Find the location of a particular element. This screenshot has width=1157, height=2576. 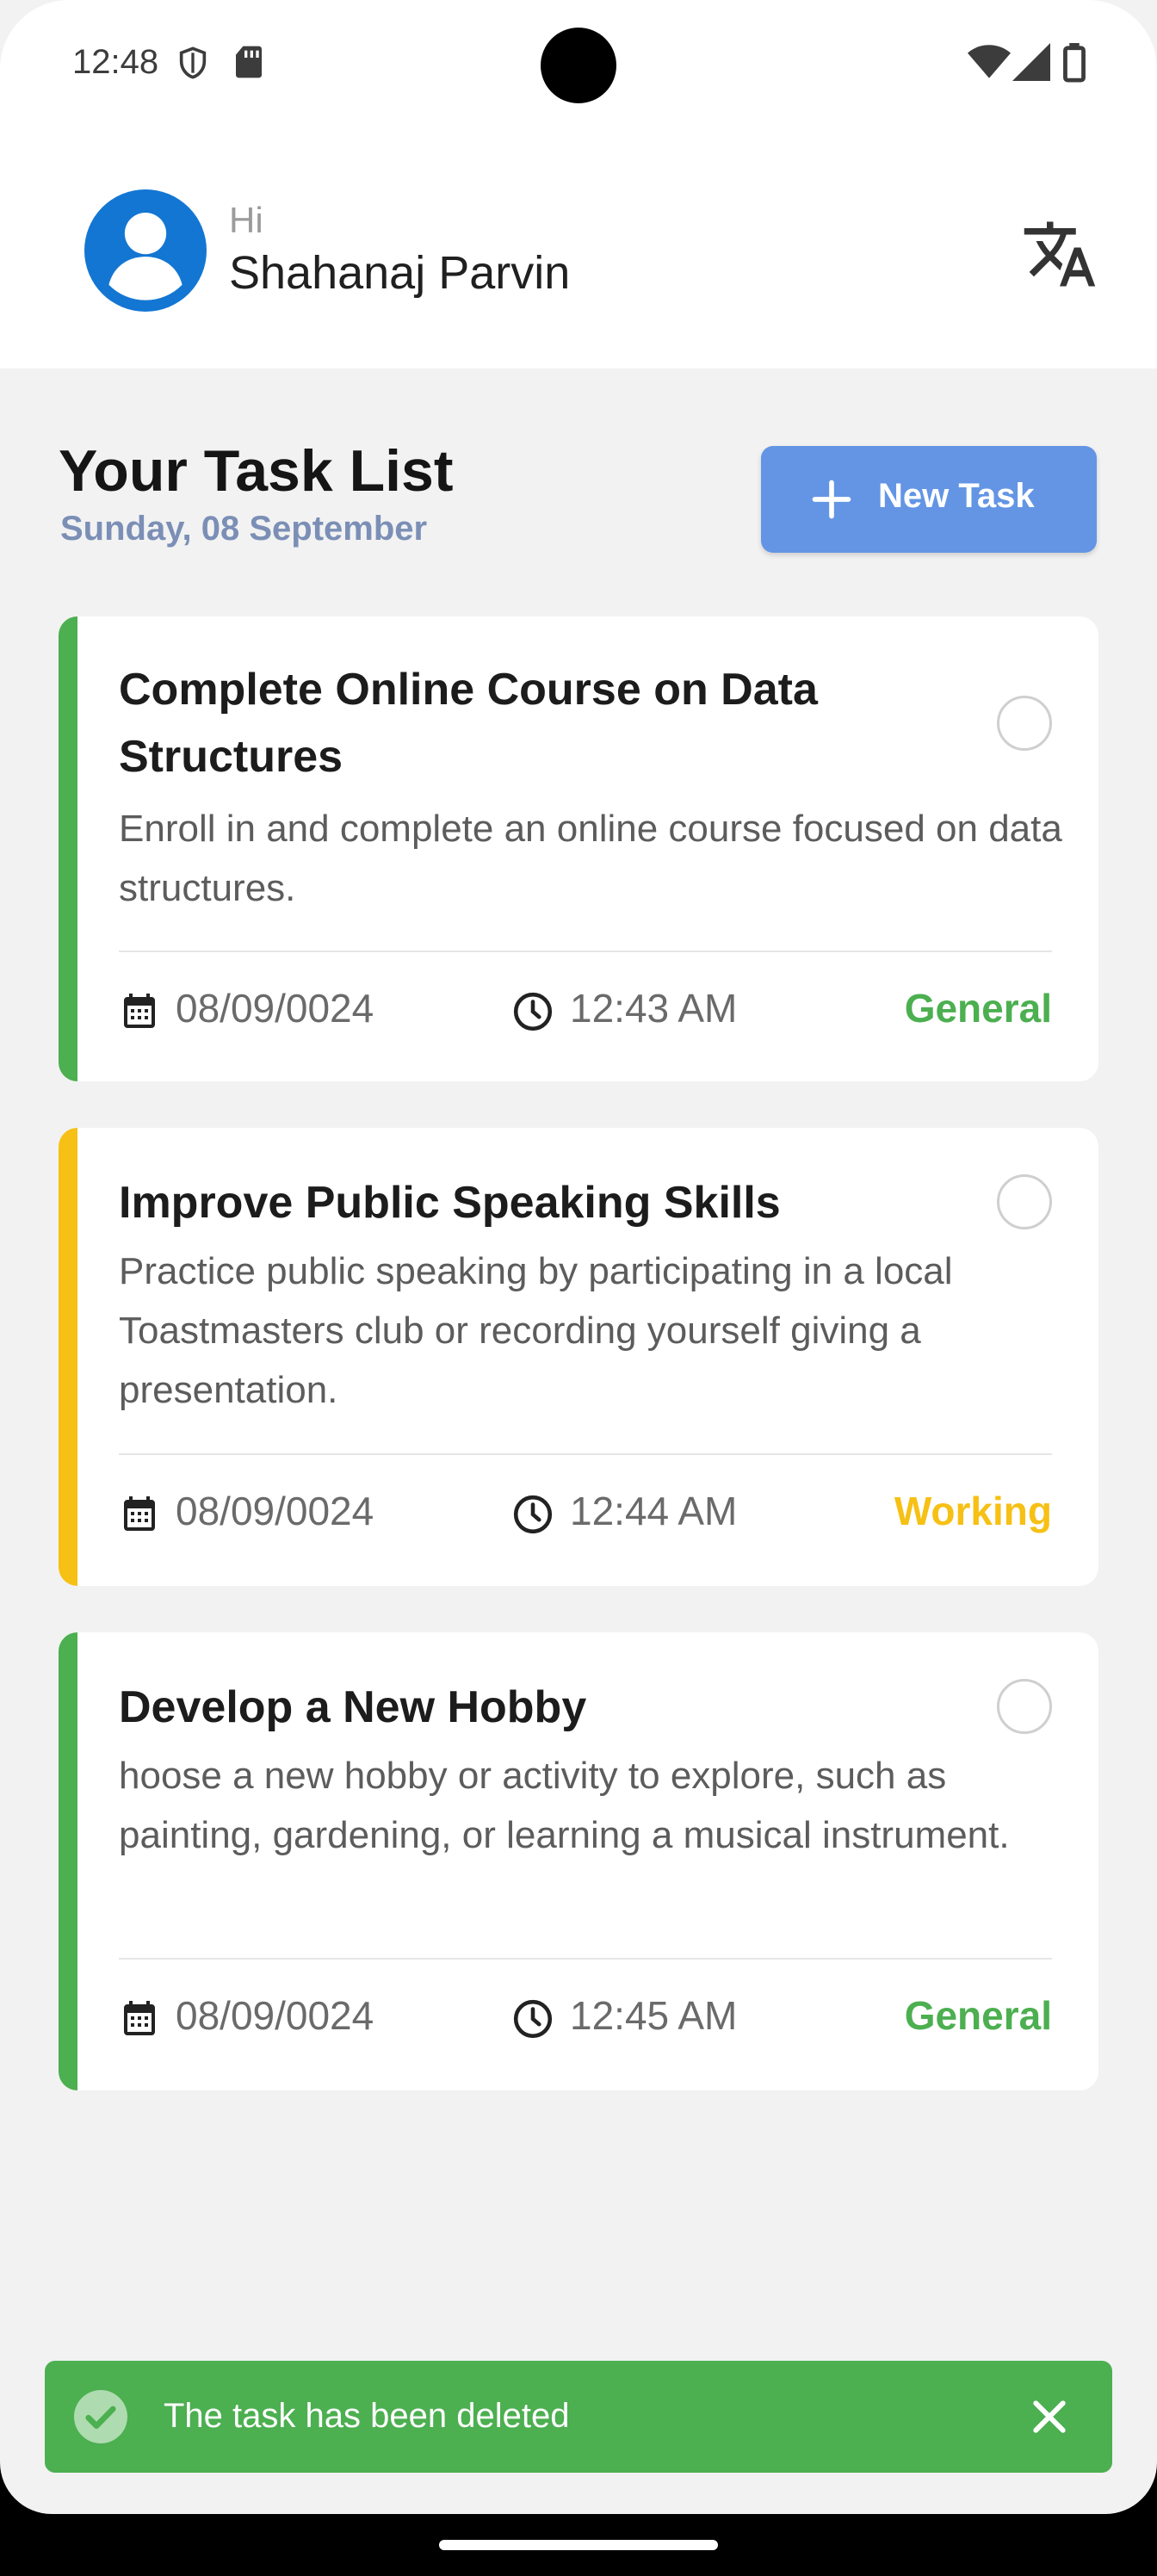

status-time: 12:48 is located at coordinates (115, 62).